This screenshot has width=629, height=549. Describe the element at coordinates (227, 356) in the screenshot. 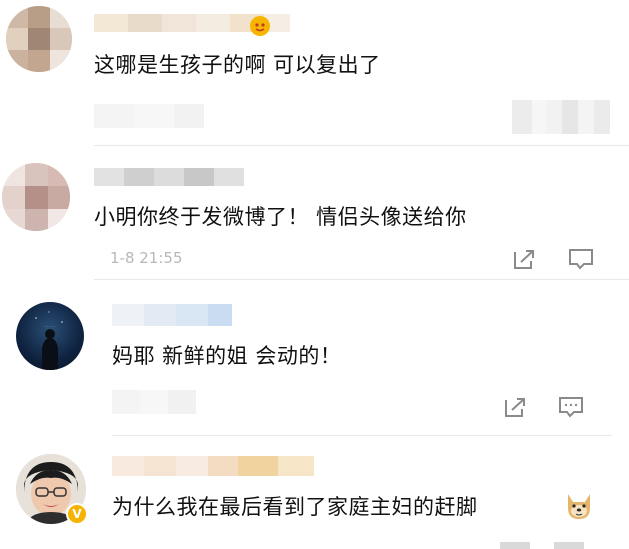

I see `comment-text: 妈耶 新鲜的姐 会动的！` at that location.